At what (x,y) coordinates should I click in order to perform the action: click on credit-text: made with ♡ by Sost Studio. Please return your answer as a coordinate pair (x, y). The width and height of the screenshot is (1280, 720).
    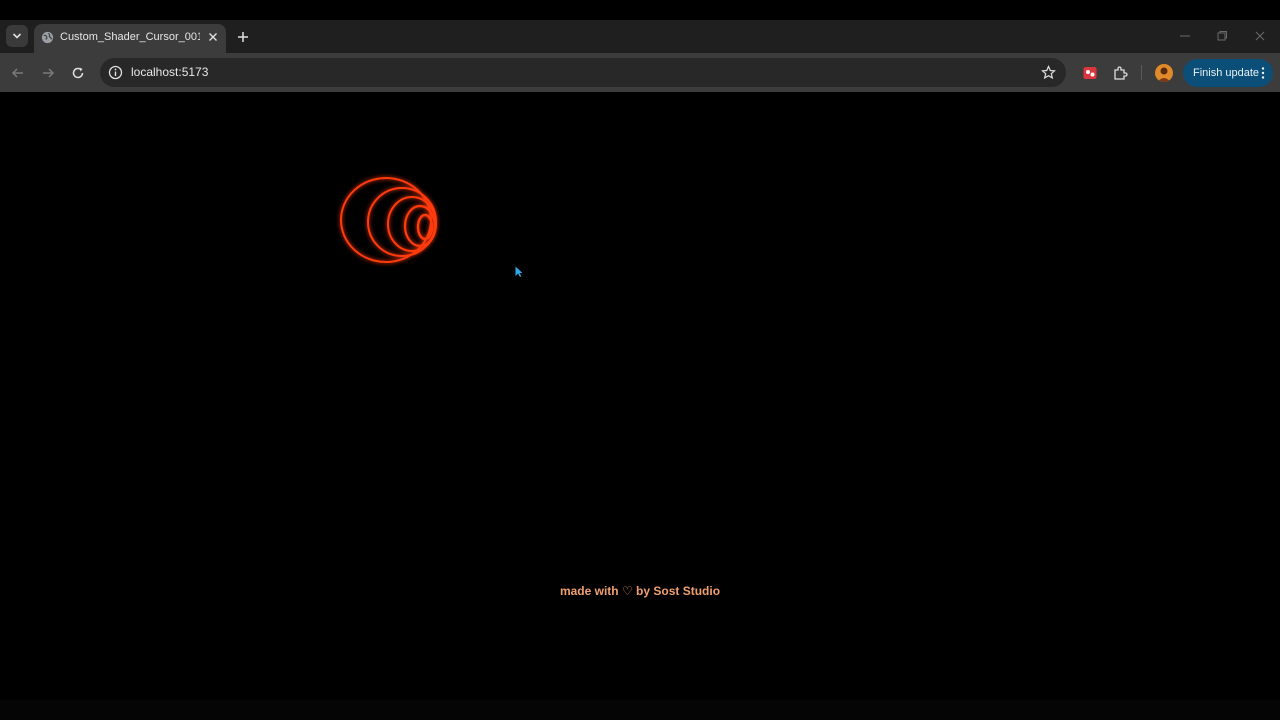
    Looking at the image, I should click on (640, 591).